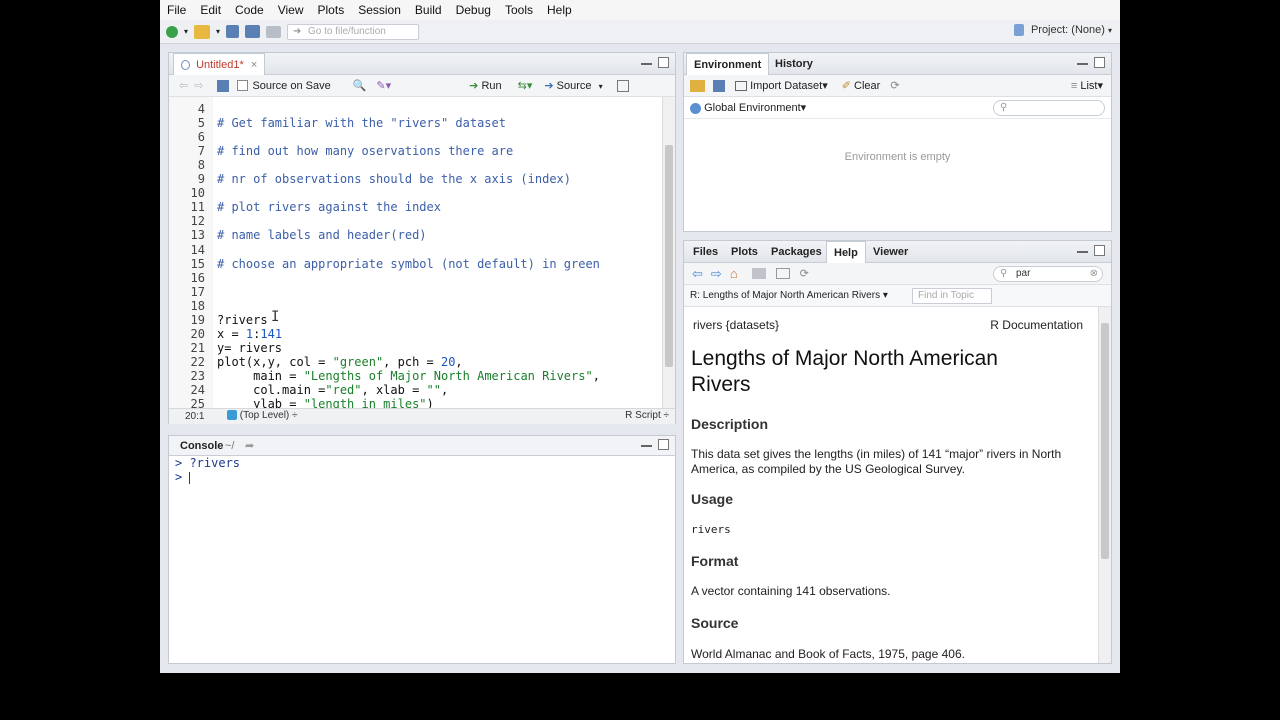  I want to click on menu-plots: Plots, so click(331, 10).